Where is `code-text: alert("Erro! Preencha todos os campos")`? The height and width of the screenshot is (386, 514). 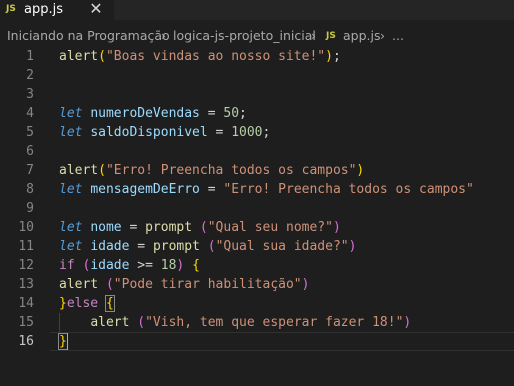
code-text: alert("Erro! Preencha todos os campos") is located at coordinates (211, 170).